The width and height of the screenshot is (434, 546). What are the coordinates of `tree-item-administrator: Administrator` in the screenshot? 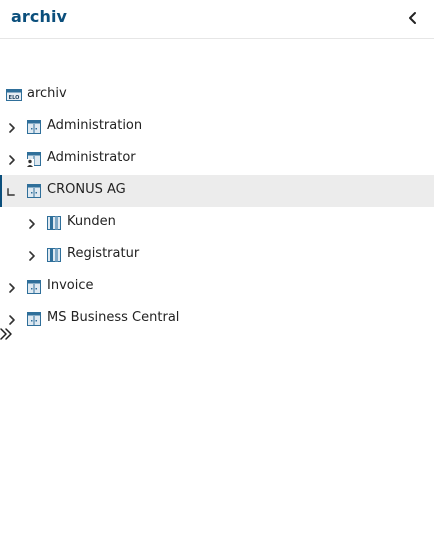 It's located at (217, 159).